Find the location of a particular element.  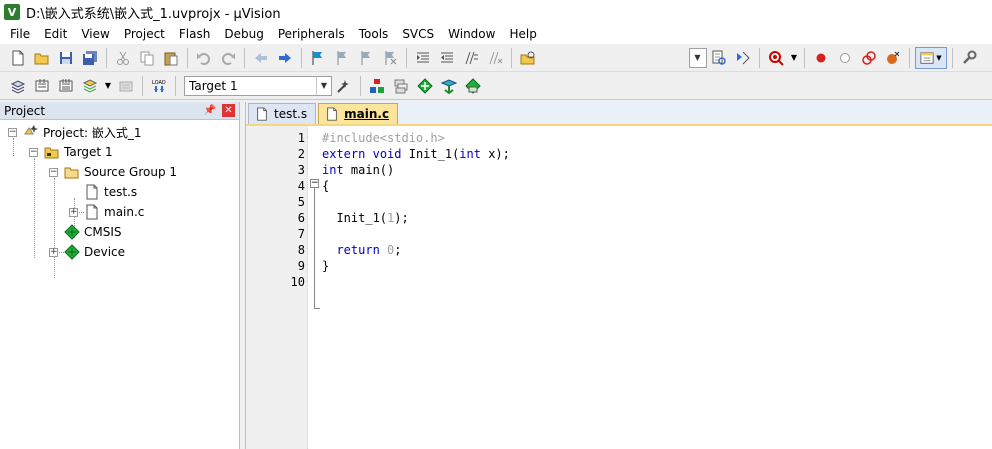

unindent-icon is located at coordinates (447, 58).